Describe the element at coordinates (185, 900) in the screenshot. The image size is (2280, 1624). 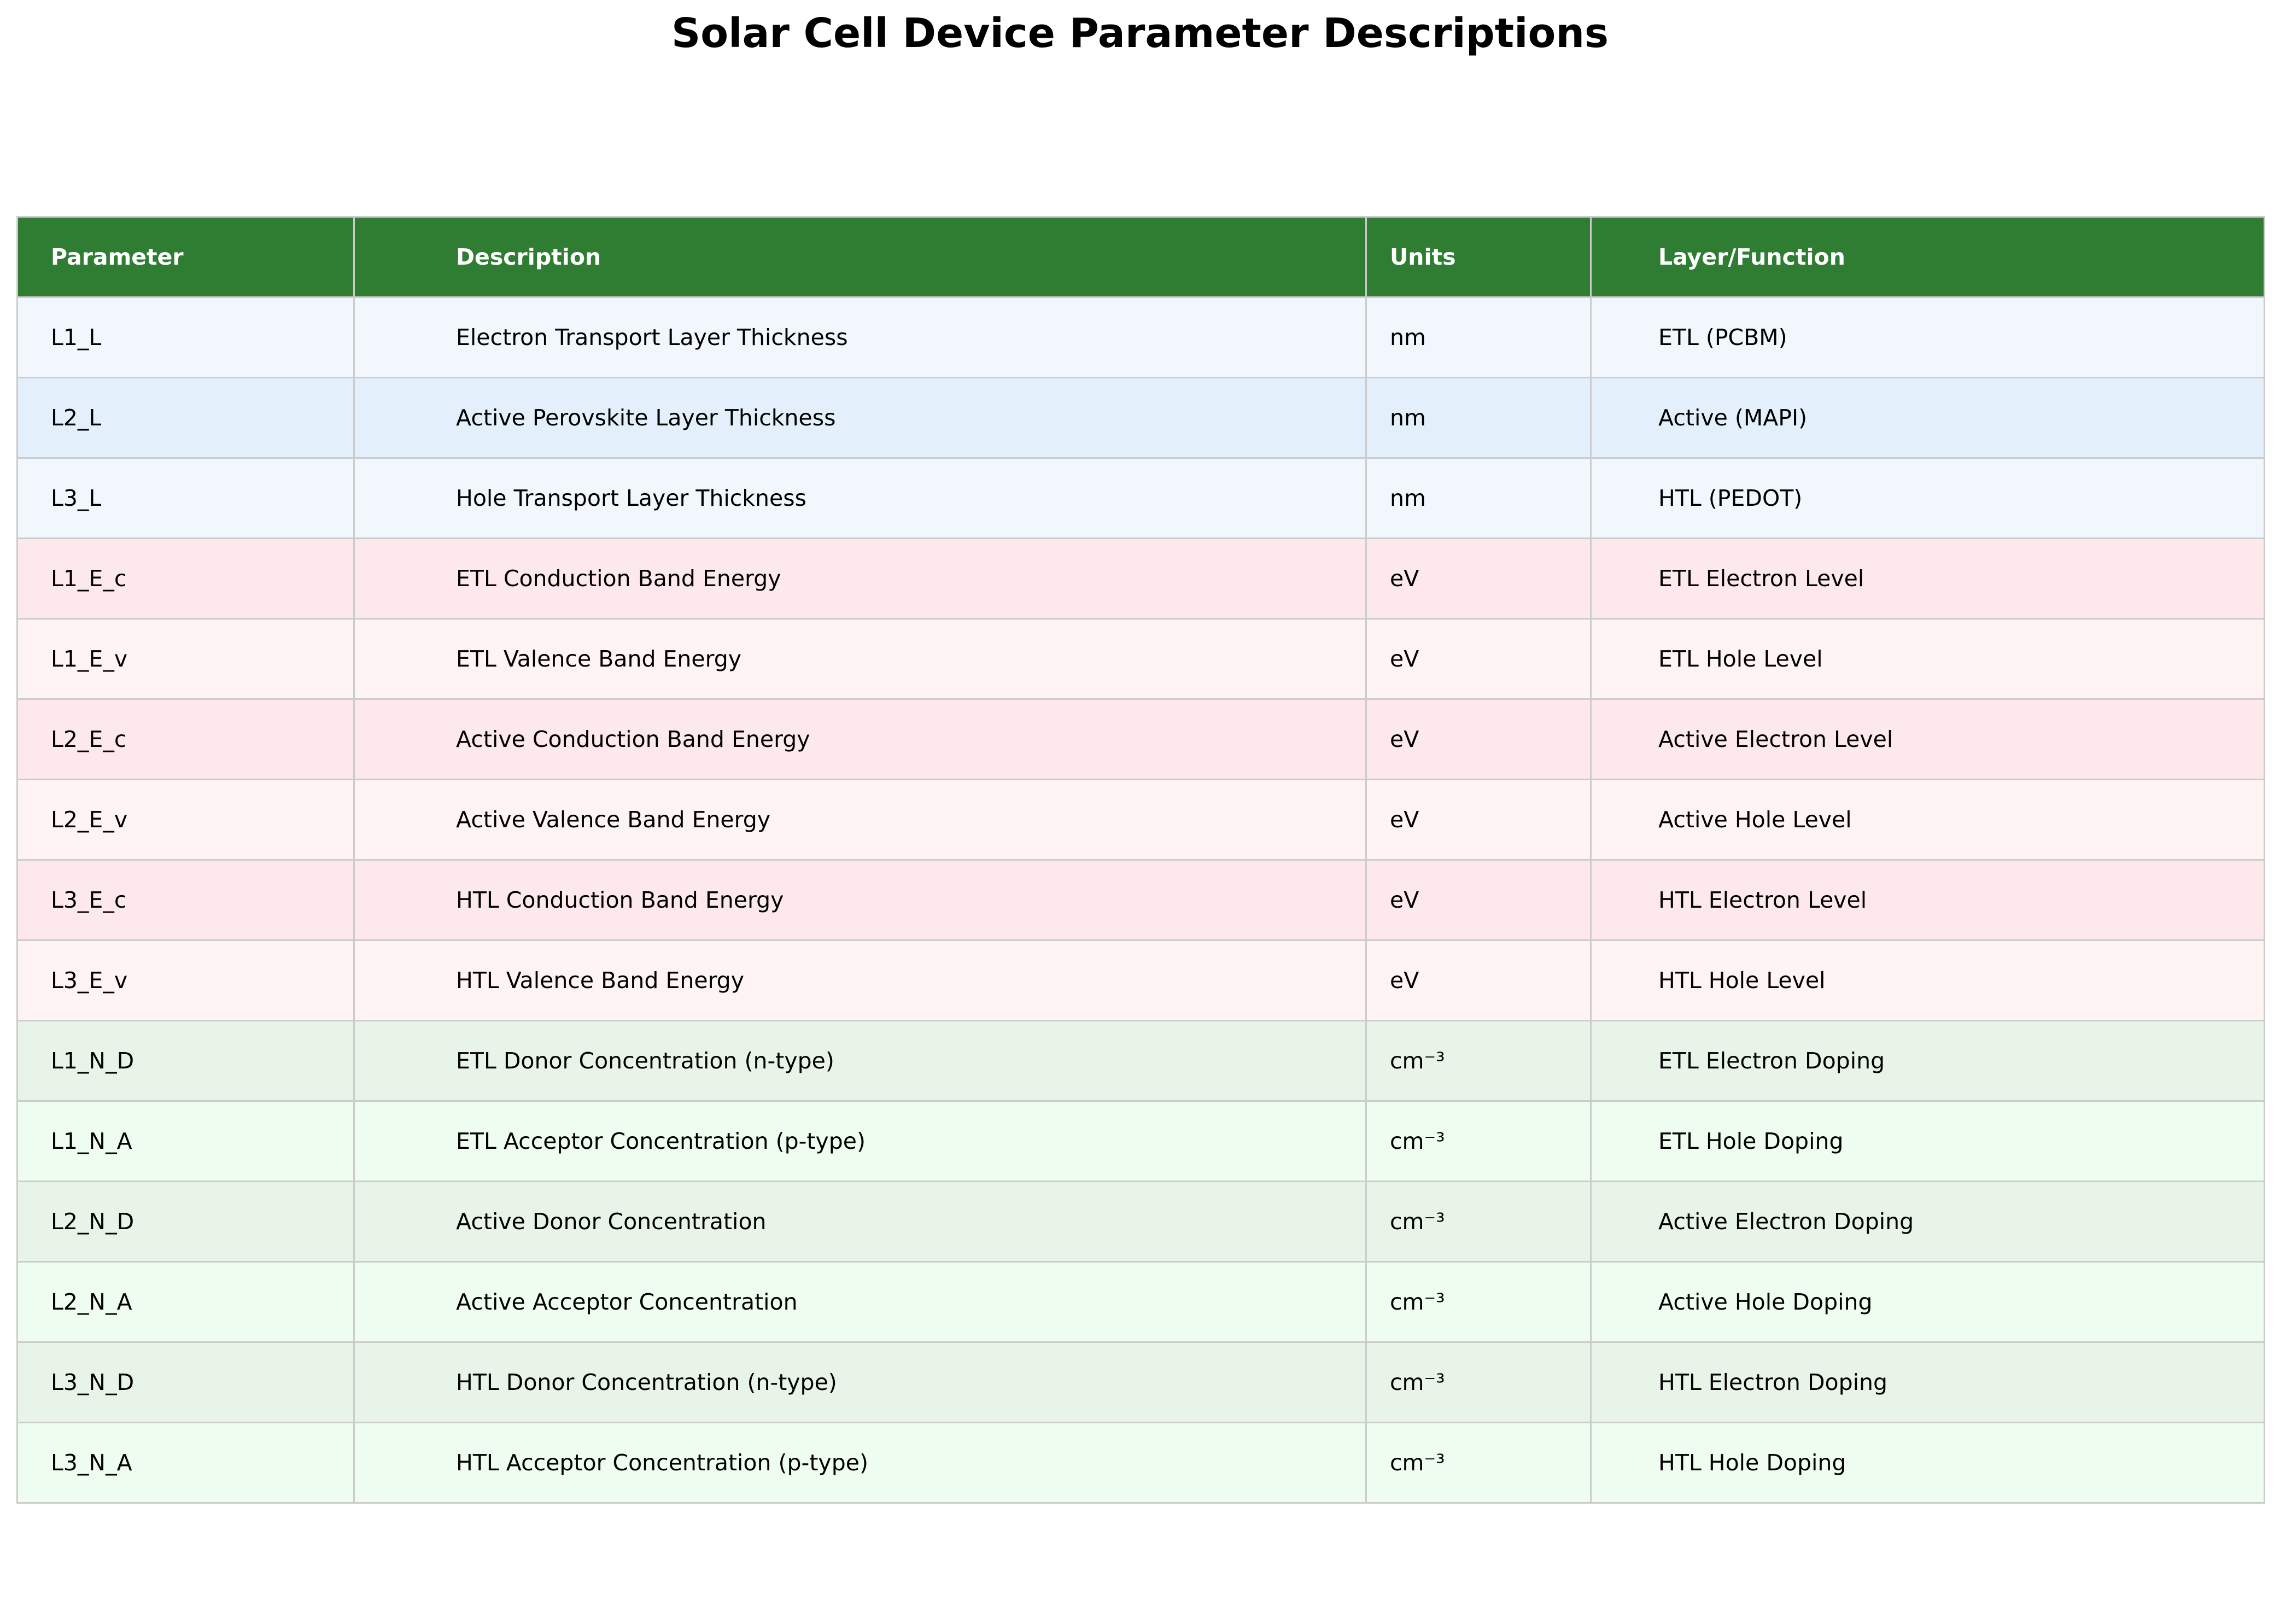
I see `parameter-cell: L3_E_c` at that location.